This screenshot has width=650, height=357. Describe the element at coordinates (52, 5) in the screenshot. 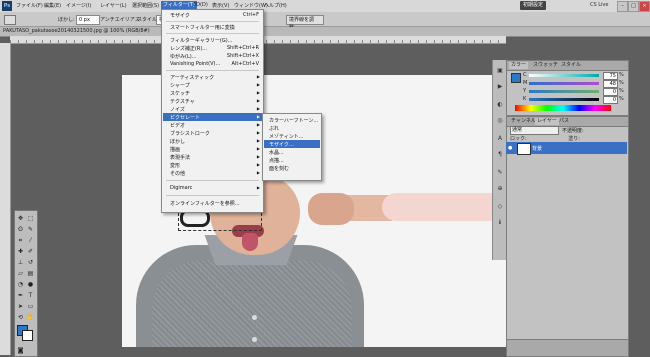

I see `menu-edit: 編集(E)` at that location.